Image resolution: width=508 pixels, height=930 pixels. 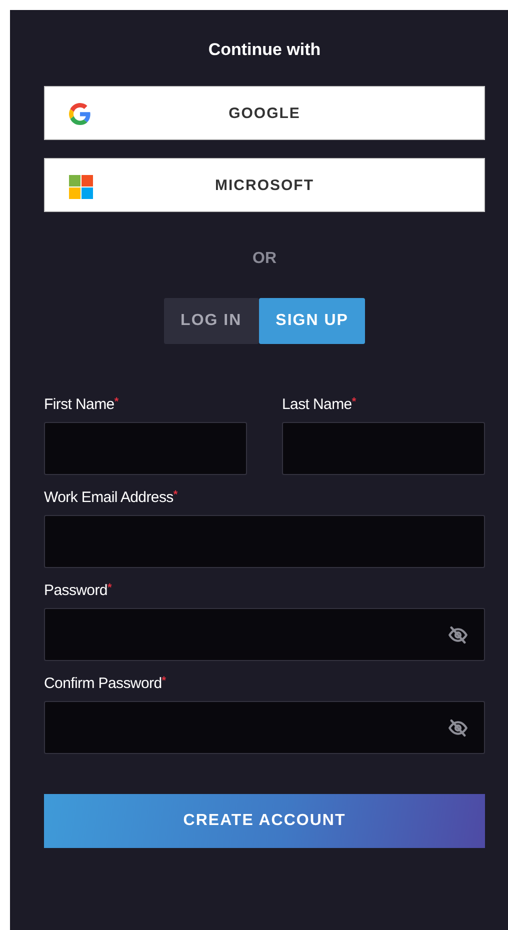 What do you see at coordinates (79, 404) in the screenshot?
I see `field-label: First Name` at bounding box center [79, 404].